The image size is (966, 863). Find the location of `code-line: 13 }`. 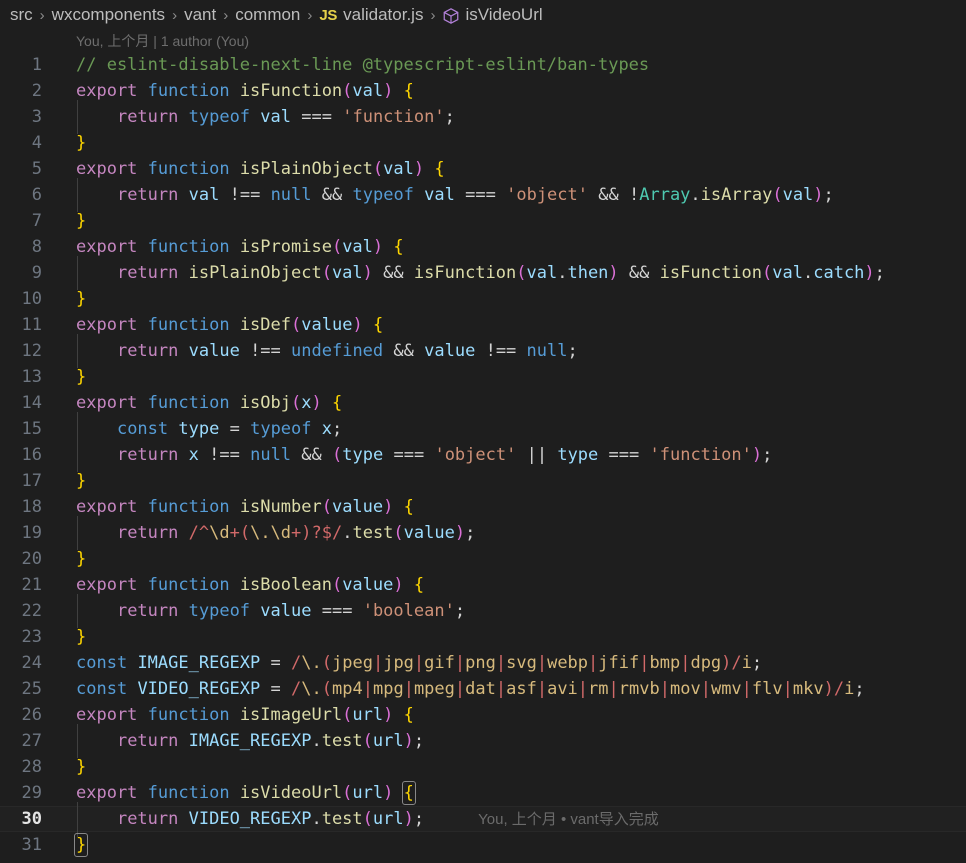

code-line: 13 } is located at coordinates (483, 377).